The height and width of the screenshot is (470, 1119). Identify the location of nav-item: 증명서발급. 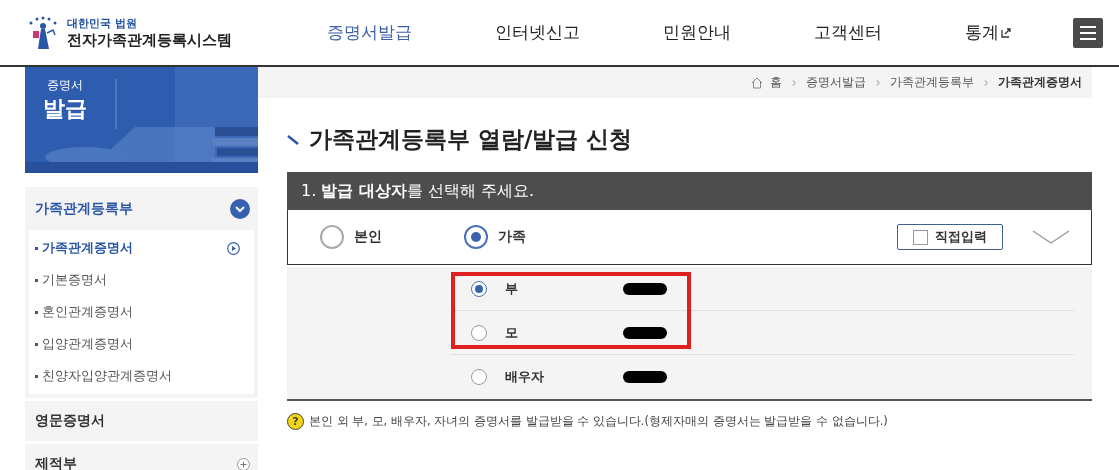
(369, 32).